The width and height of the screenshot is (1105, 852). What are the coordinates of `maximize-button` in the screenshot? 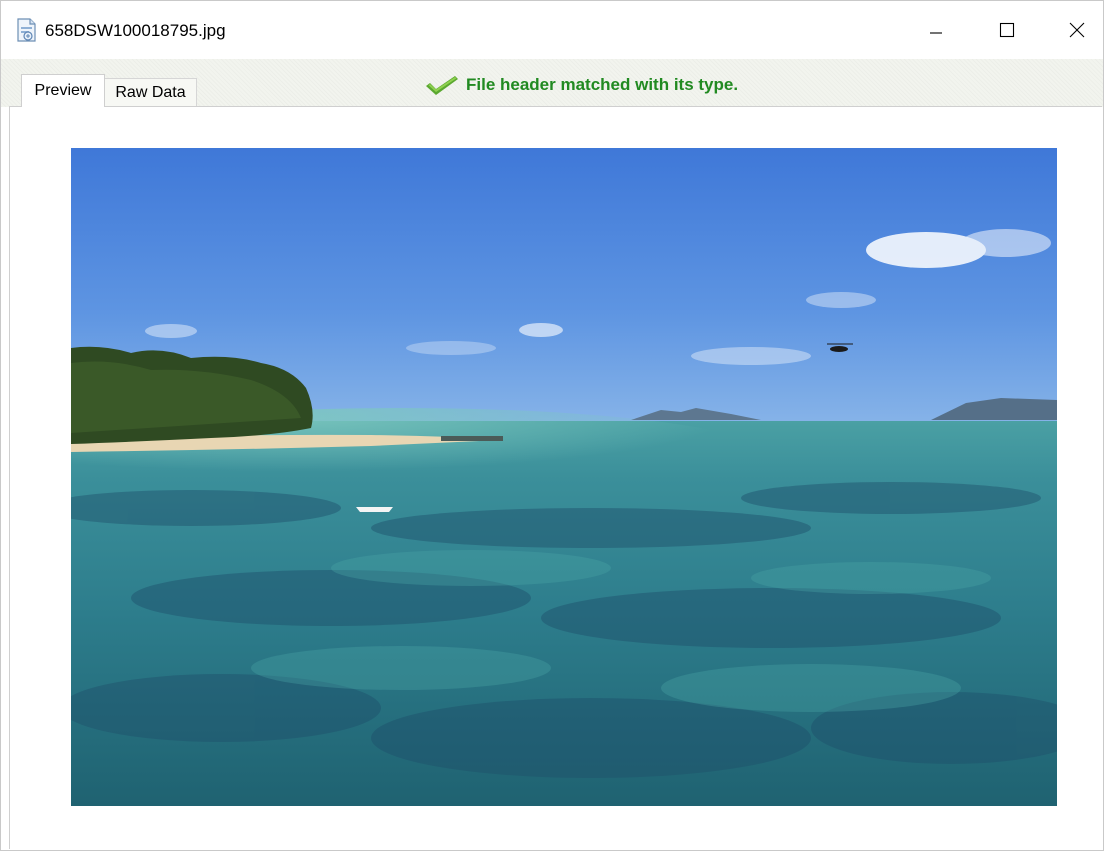 It's located at (1007, 30).